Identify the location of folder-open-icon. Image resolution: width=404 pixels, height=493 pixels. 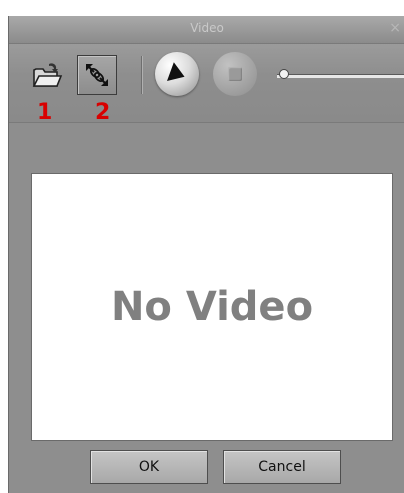
(47, 75).